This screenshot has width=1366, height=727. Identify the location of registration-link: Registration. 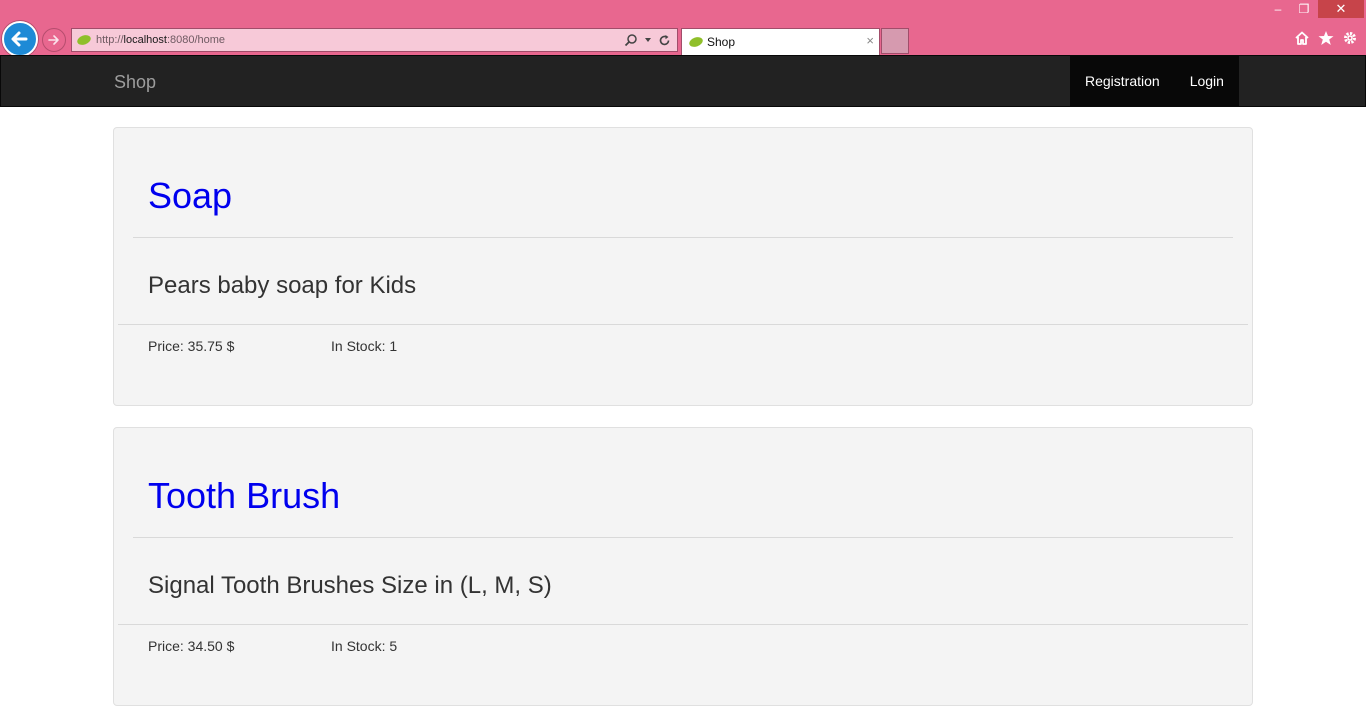
(1122, 81).